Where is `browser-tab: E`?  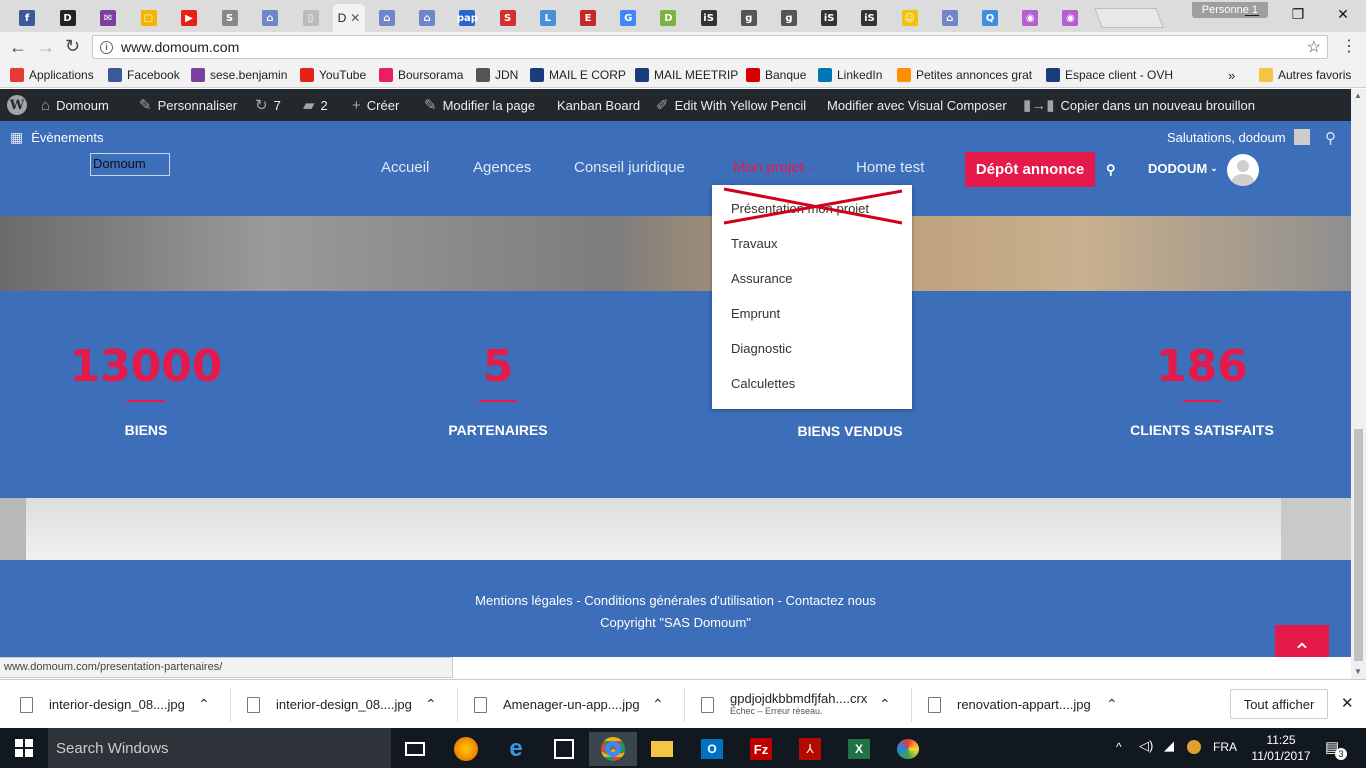
browser-tab: E is located at coordinates (588, 18).